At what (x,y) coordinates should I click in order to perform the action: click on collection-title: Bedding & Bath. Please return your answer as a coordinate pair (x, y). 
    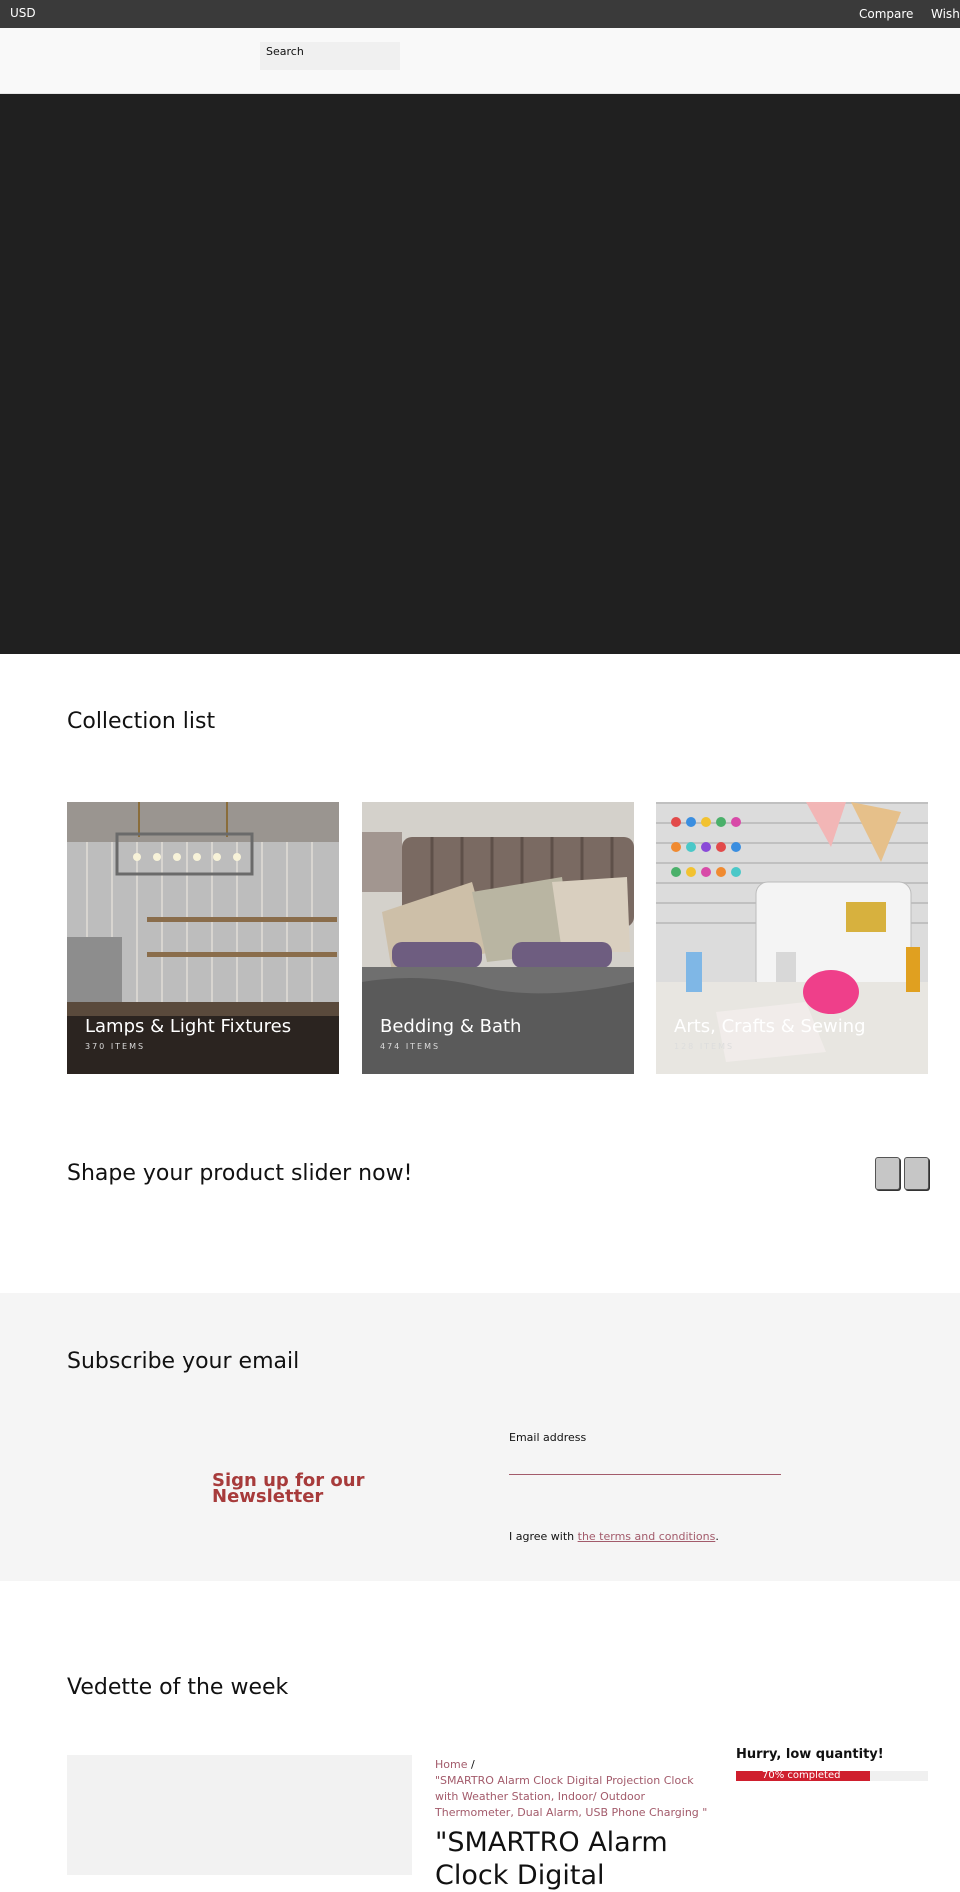
    Looking at the image, I should click on (451, 1026).